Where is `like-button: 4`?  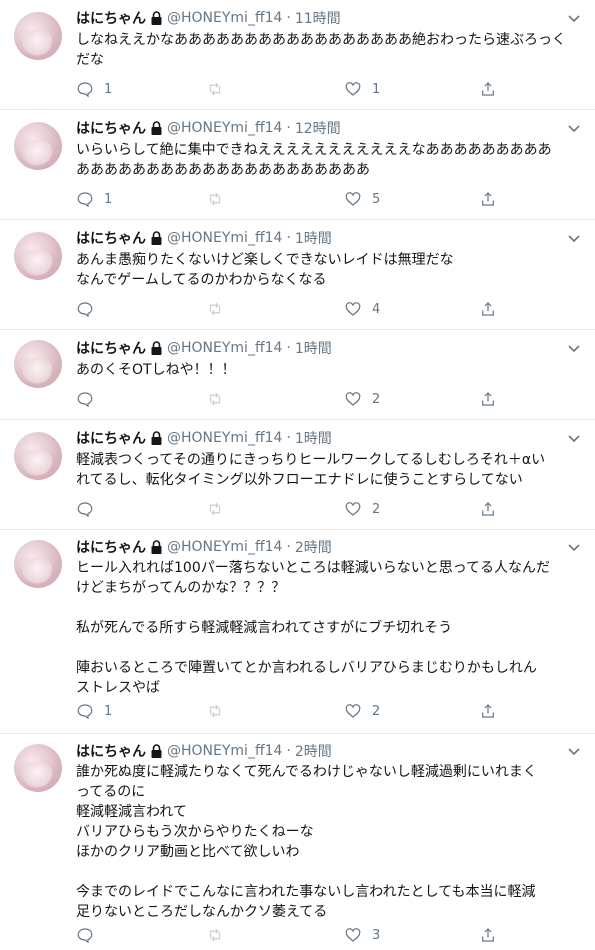 like-button: 4 is located at coordinates (362, 309).